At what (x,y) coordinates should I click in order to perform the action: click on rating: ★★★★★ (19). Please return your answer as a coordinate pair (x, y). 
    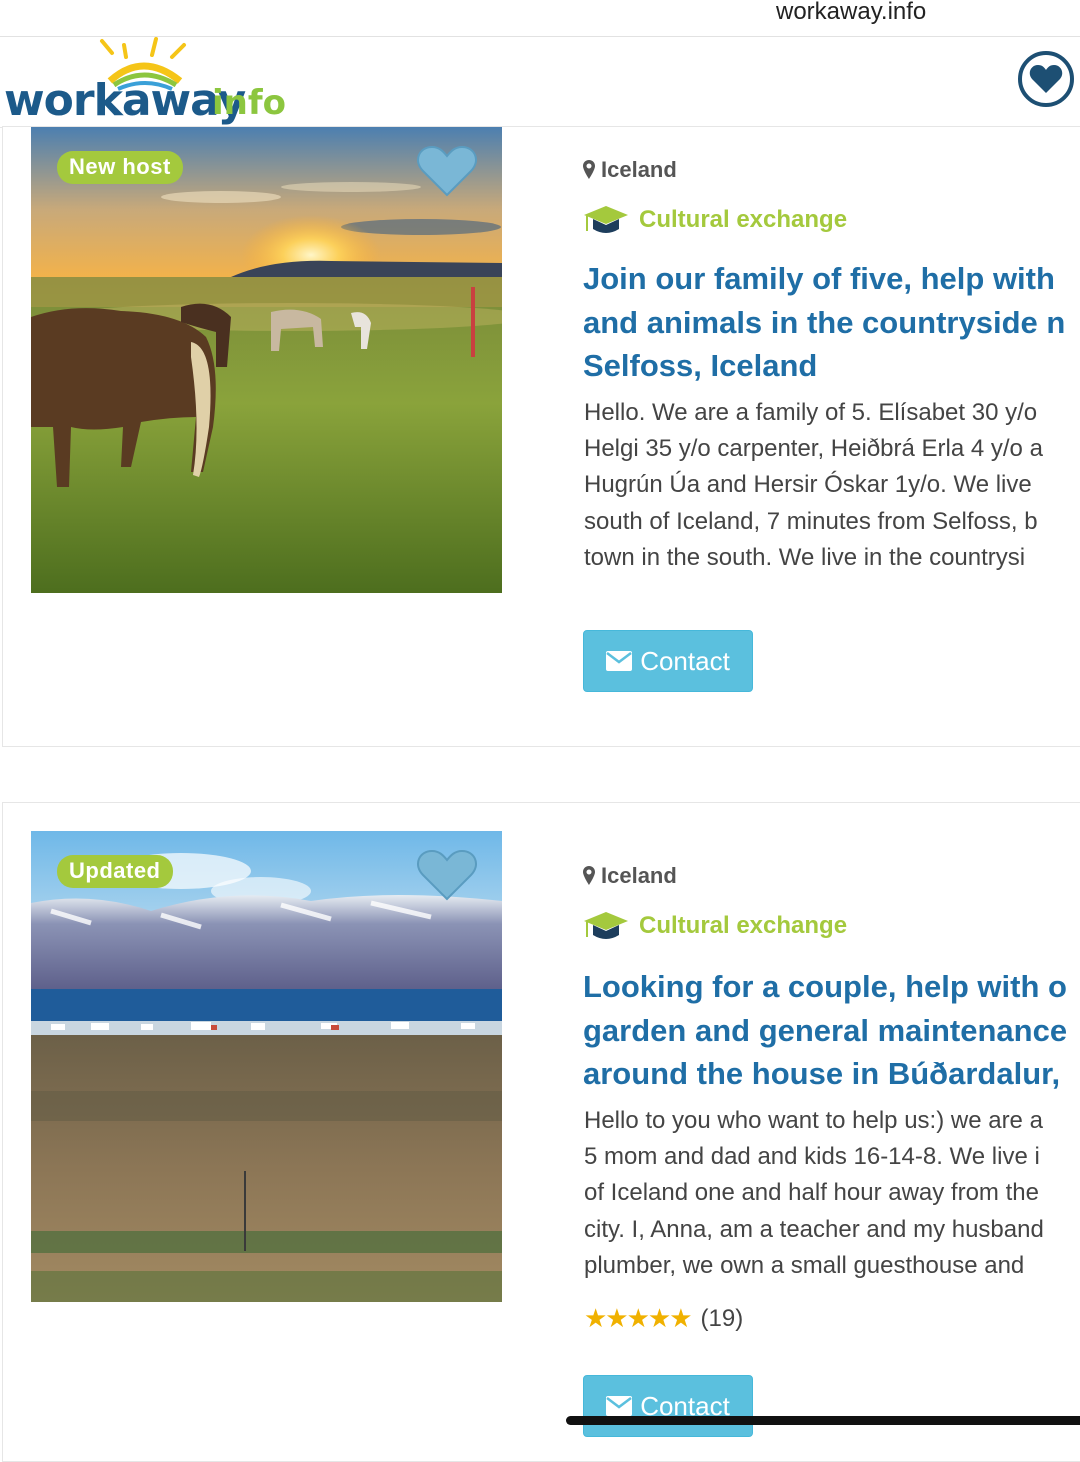
    Looking at the image, I should click on (663, 1318).